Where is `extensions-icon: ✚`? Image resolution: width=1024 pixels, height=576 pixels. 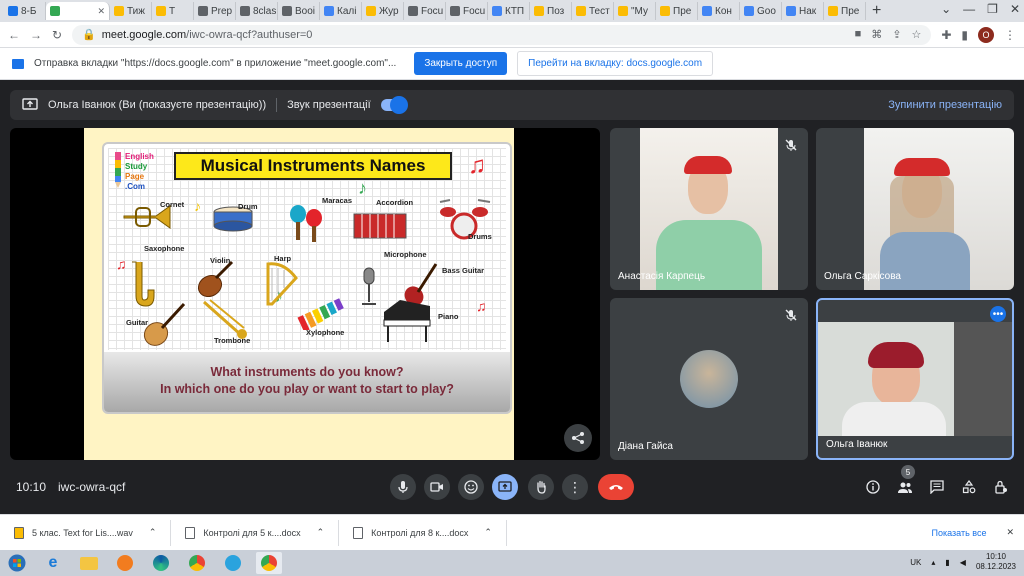 extensions-icon: ✚ is located at coordinates (946, 35).